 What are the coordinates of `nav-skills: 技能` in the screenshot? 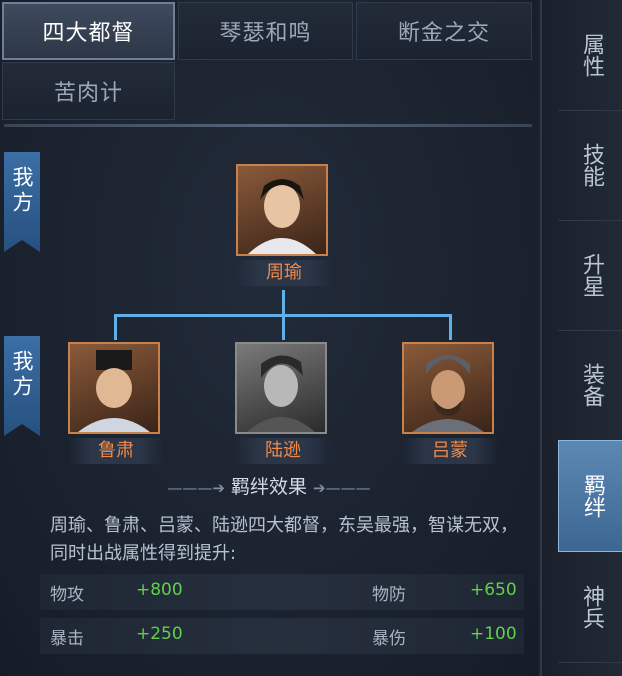 It's located at (590, 165).